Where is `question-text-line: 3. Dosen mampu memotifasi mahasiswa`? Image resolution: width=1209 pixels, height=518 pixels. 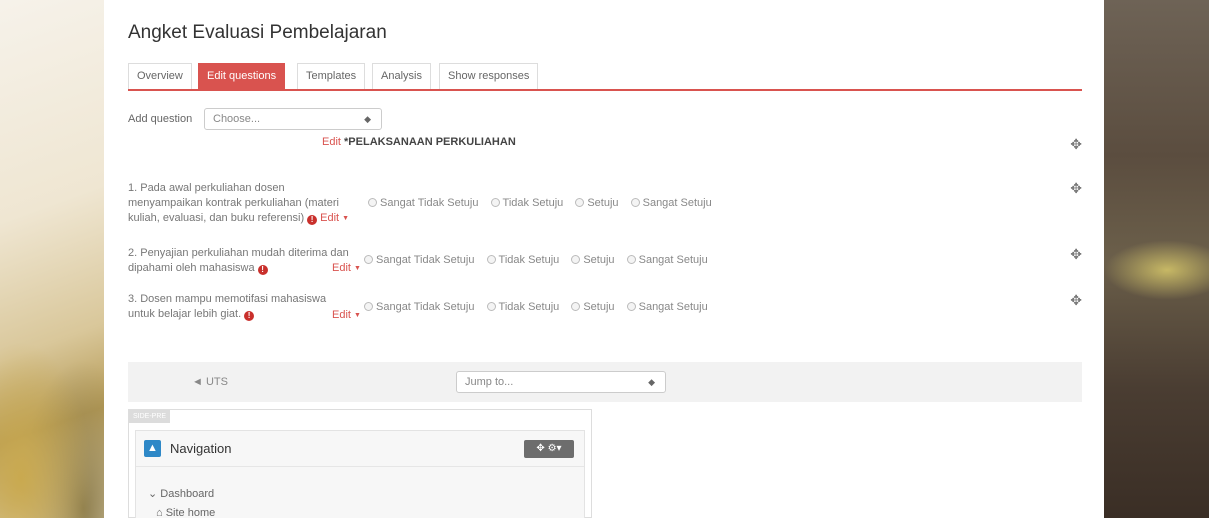
question-text-line: 3. Dosen mampu memotifasi mahasiswa is located at coordinates (227, 299).